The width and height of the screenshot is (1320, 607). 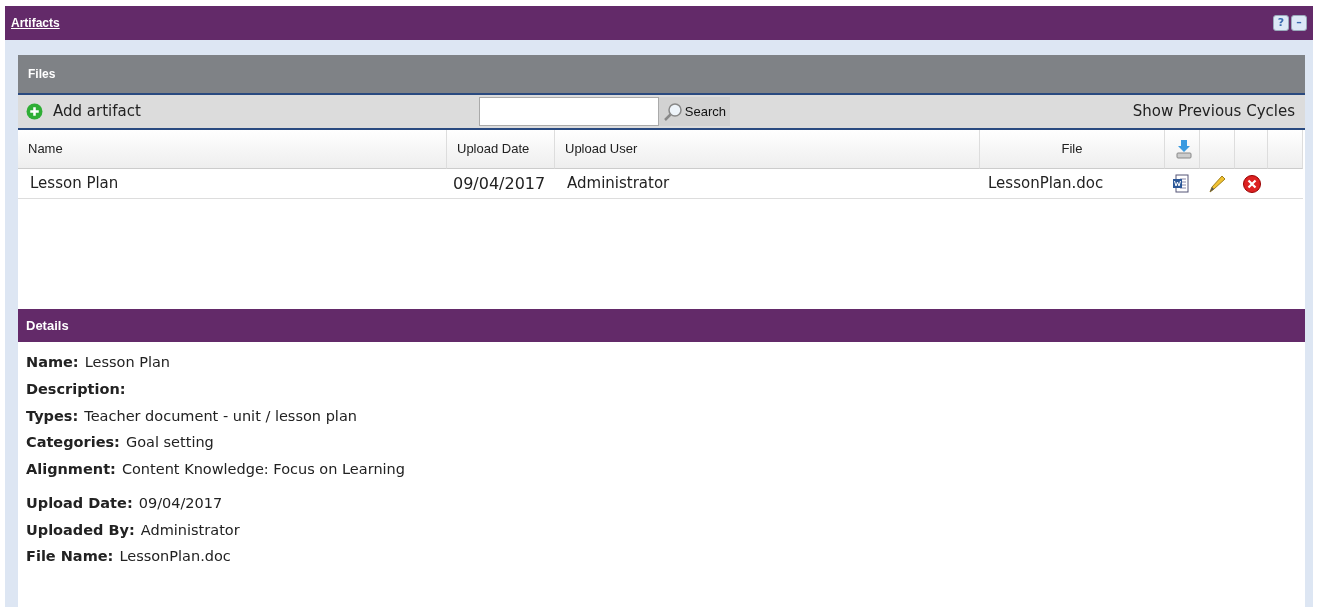 What do you see at coordinates (232, 149) in the screenshot?
I see `column-header: Name` at bounding box center [232, 149].